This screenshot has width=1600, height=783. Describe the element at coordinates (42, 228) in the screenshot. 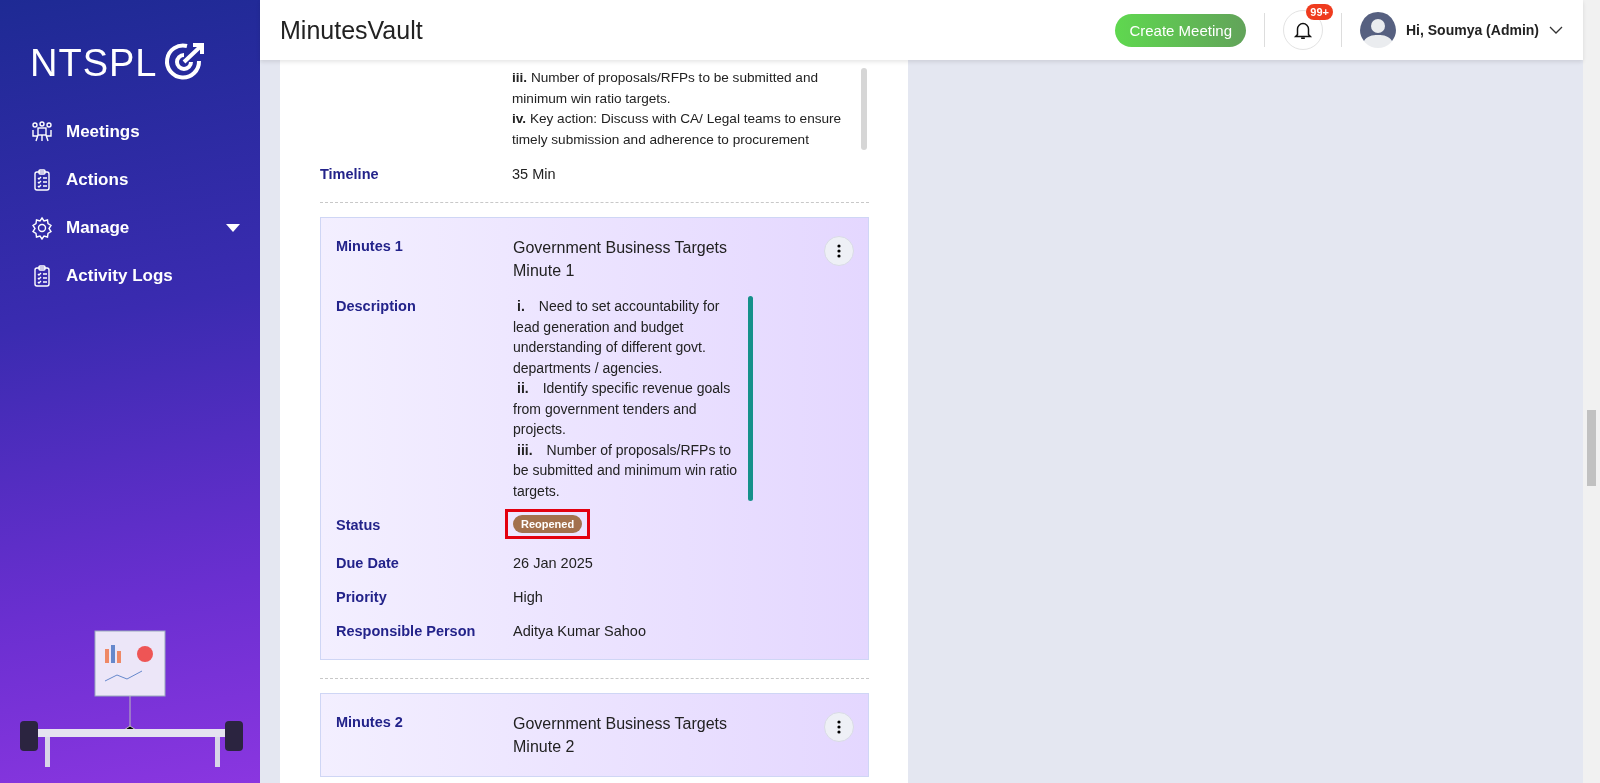

I see `settings-icon` at that location.